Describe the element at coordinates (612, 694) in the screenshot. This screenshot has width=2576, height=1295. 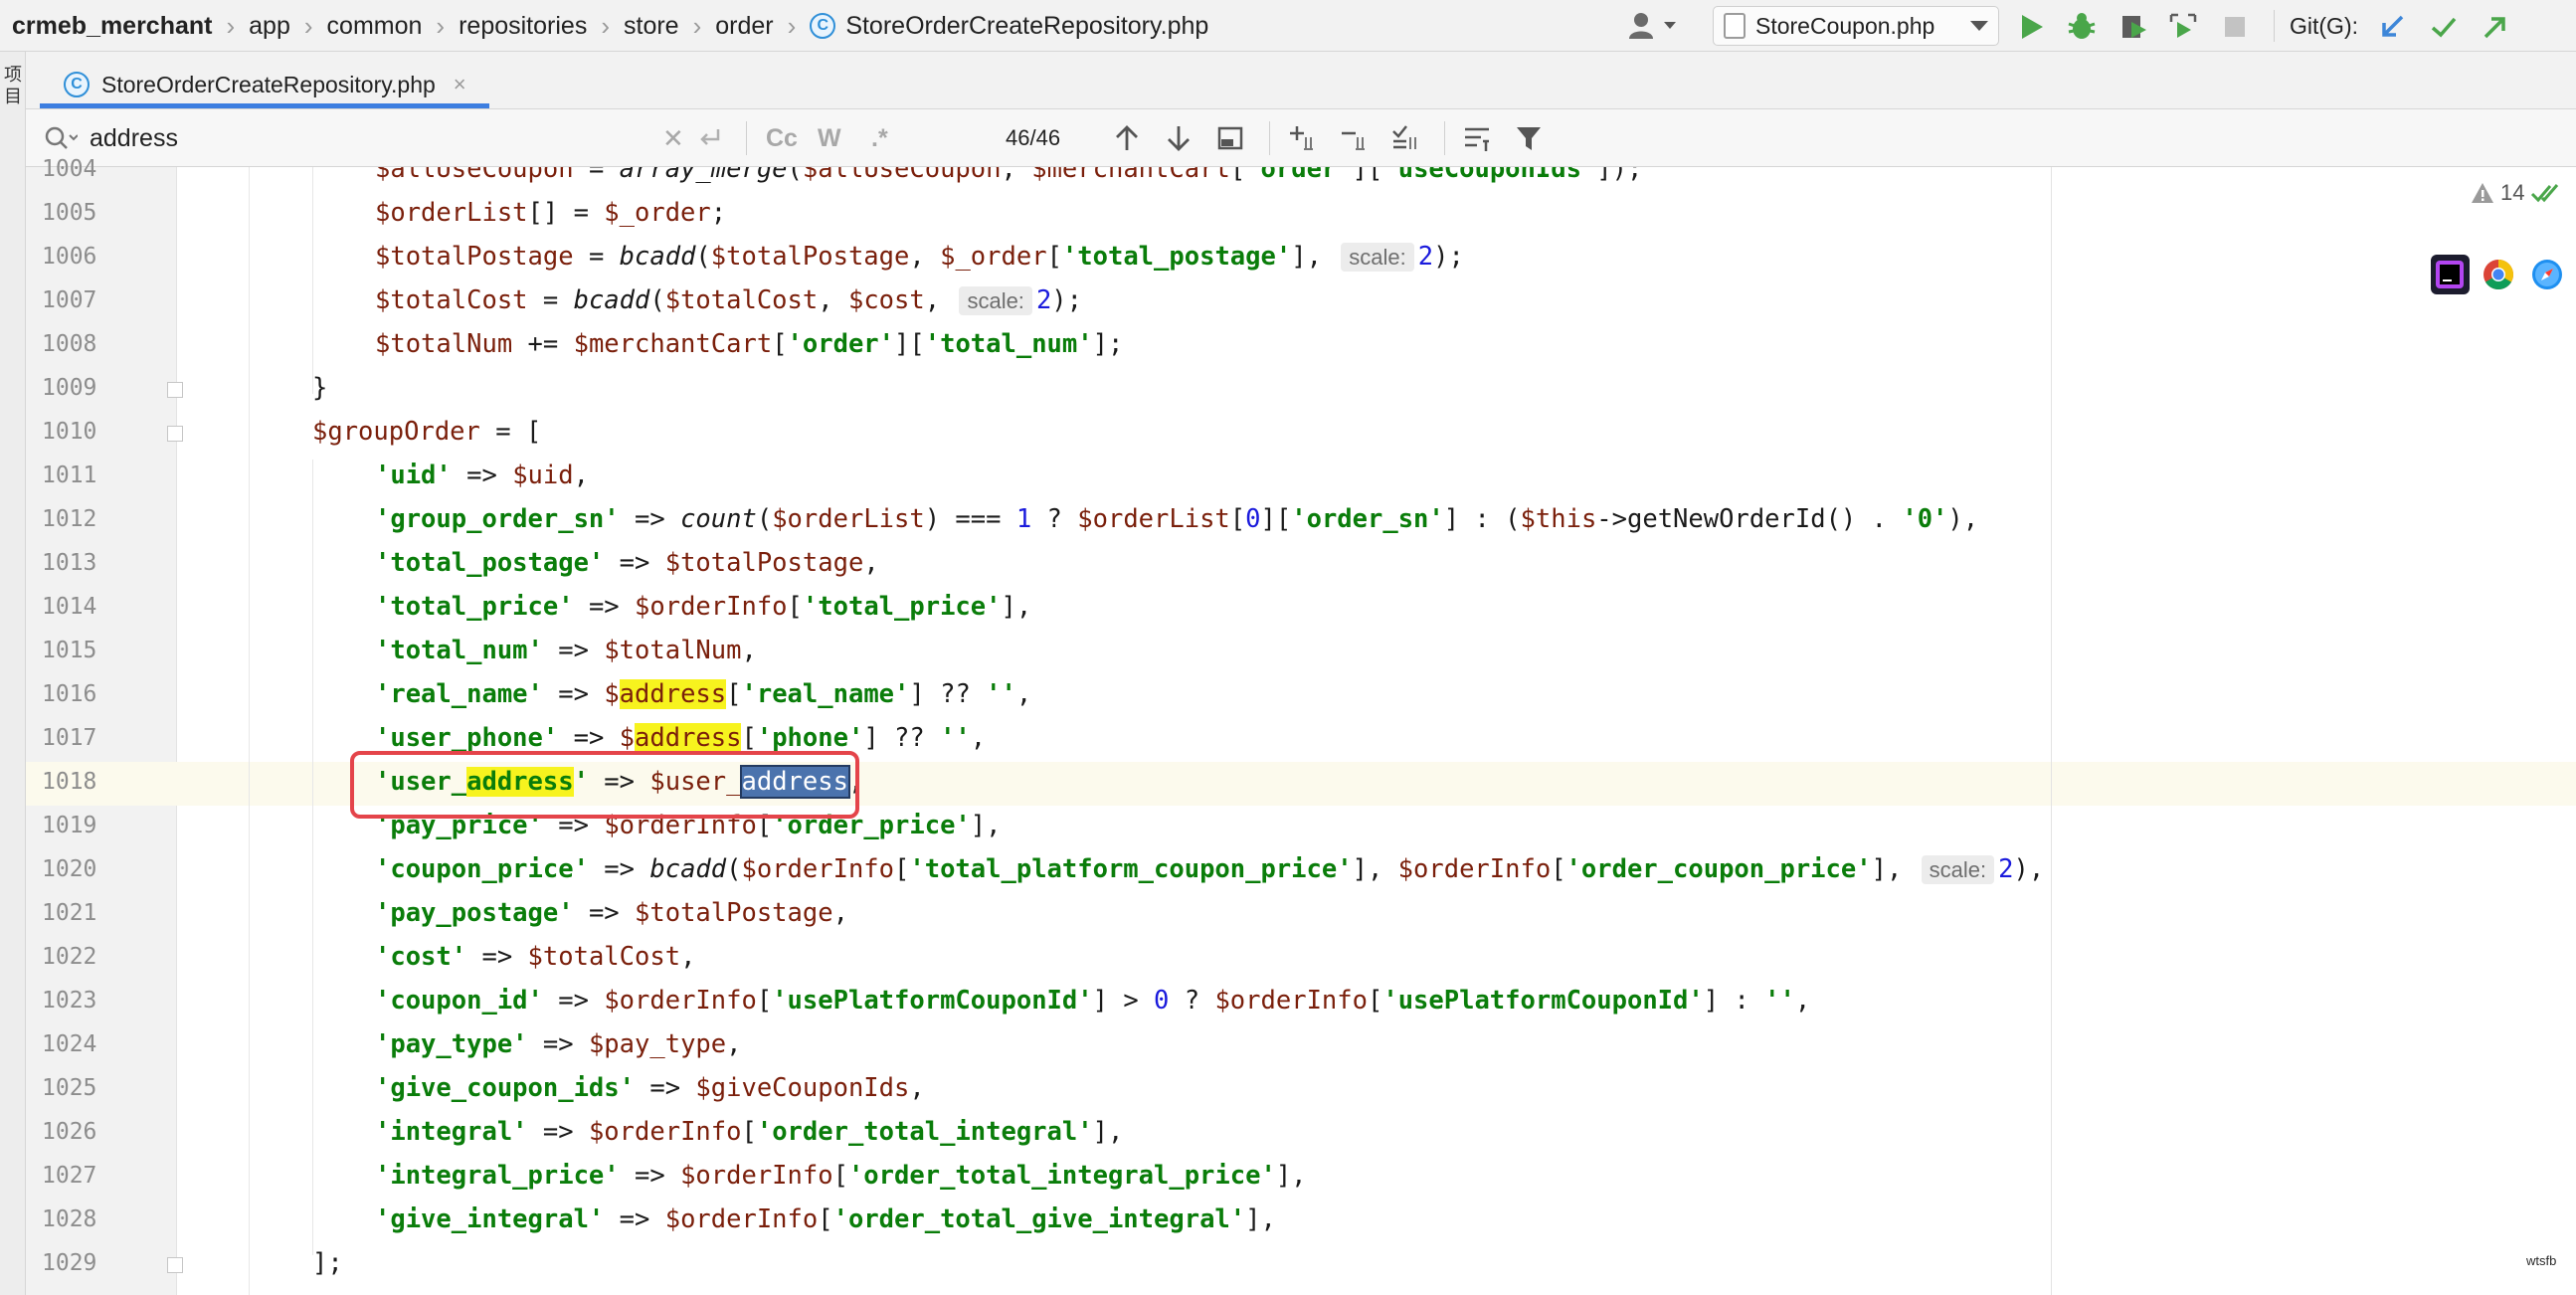
I see `code-token: $` at that location.